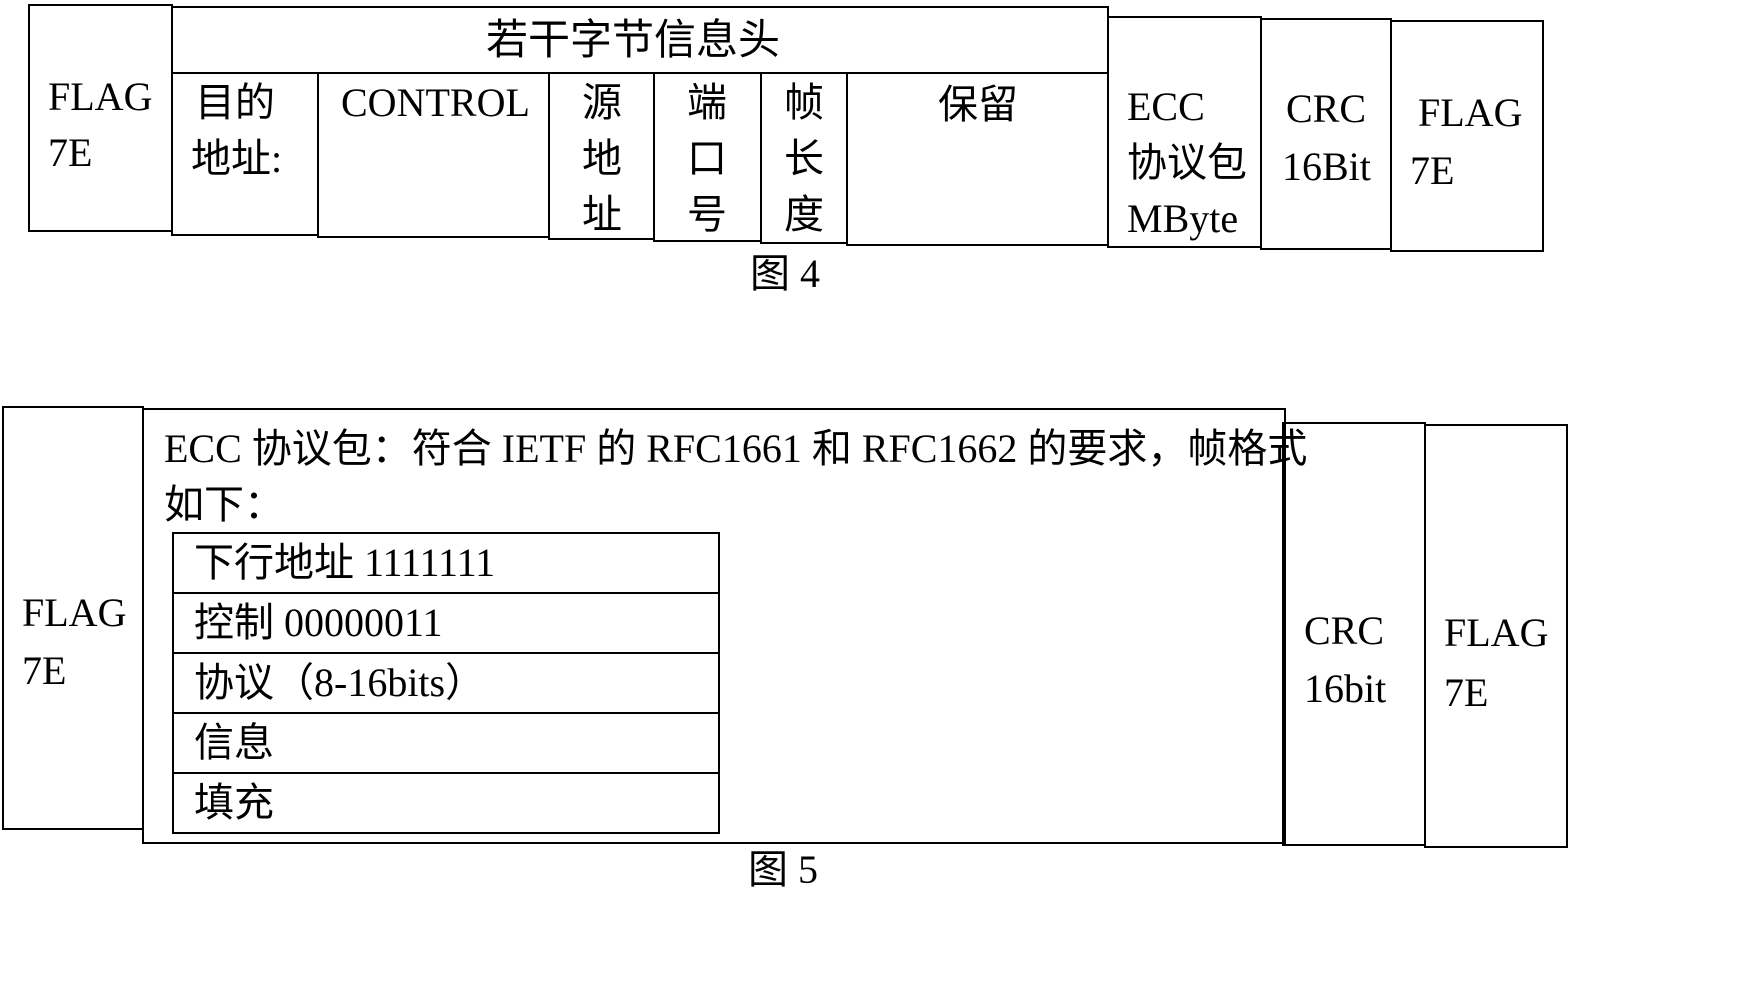 This screenshot has width=1761, height=996. I want to click on fig4-crc-cell: CRC 16Bit, so click(1326, 134).